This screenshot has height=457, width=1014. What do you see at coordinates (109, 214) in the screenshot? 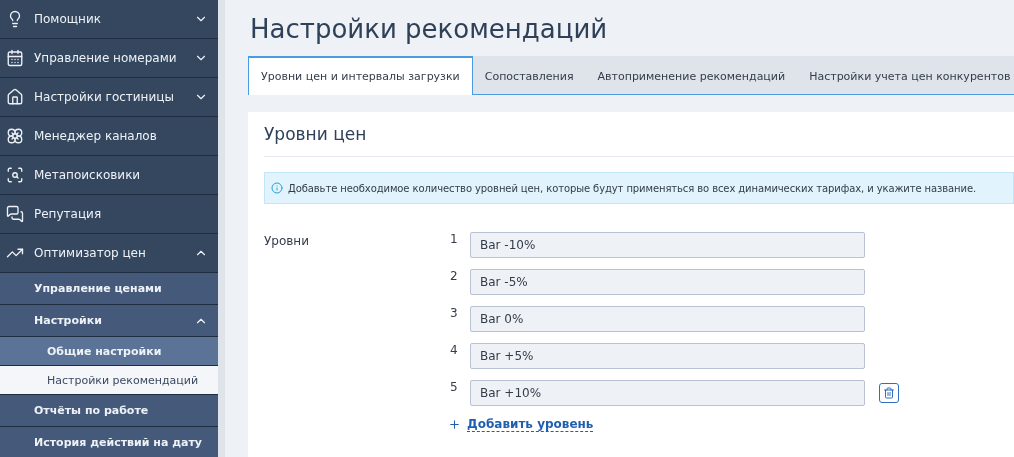
I see `sidebar-item: Репутация` at bounding box center [109, 214].